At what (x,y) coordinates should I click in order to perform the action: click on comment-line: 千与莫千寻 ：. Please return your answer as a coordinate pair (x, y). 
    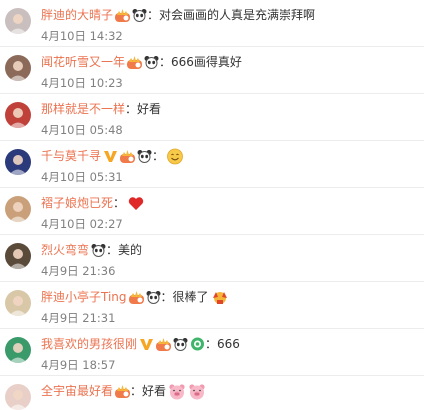
    Looking at the image, I should click on (112, 156).